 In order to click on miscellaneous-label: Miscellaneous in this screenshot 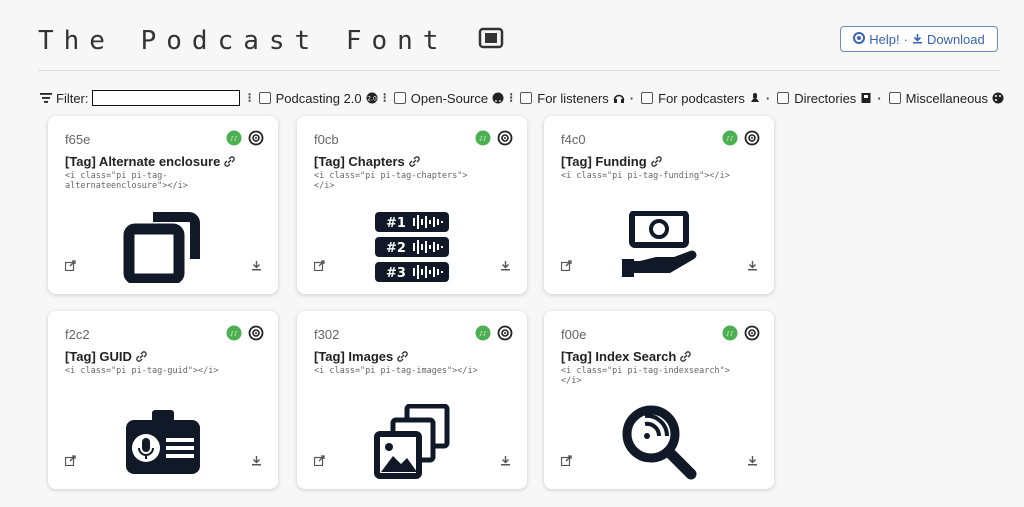, I will do `click(947, 98)`.